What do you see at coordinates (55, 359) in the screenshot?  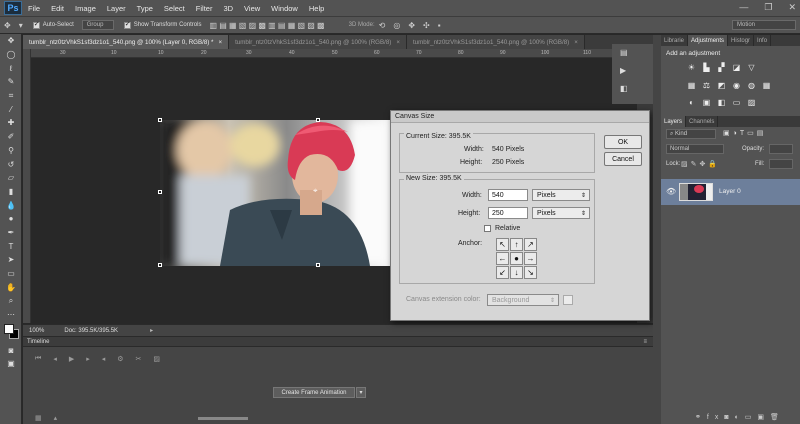 I see `previous-frame-icon: ◂` at bounding box center [55, 359].